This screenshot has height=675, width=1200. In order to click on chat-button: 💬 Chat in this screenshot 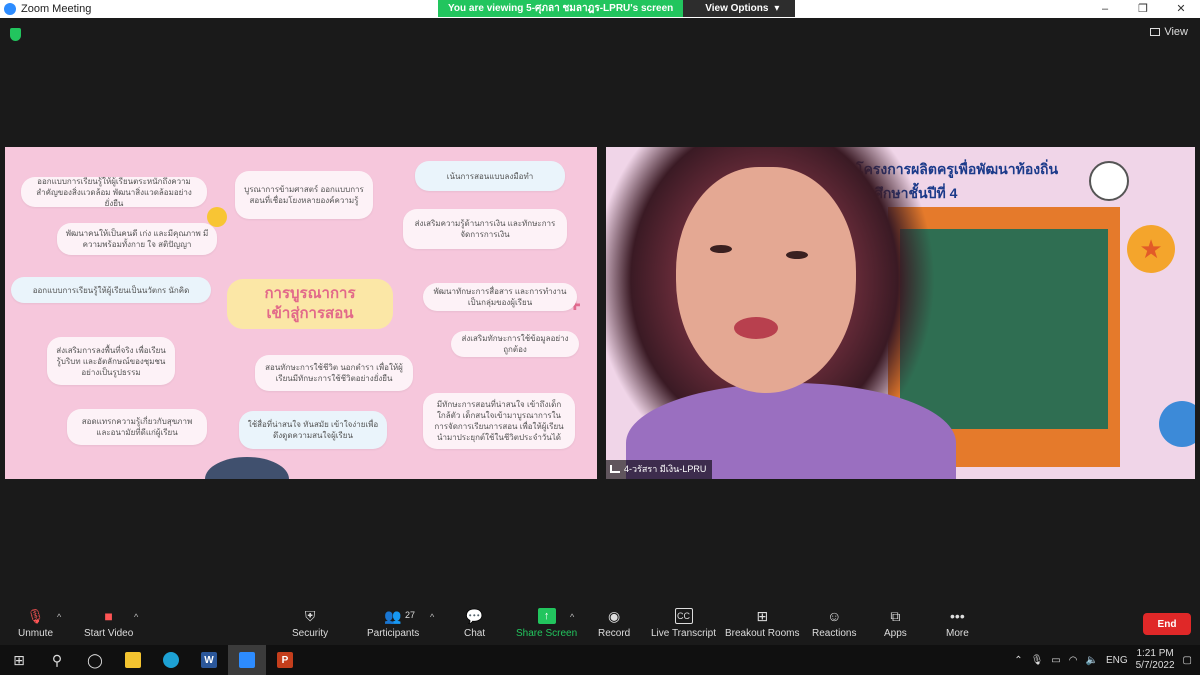, I will do `click(474, 623)`.